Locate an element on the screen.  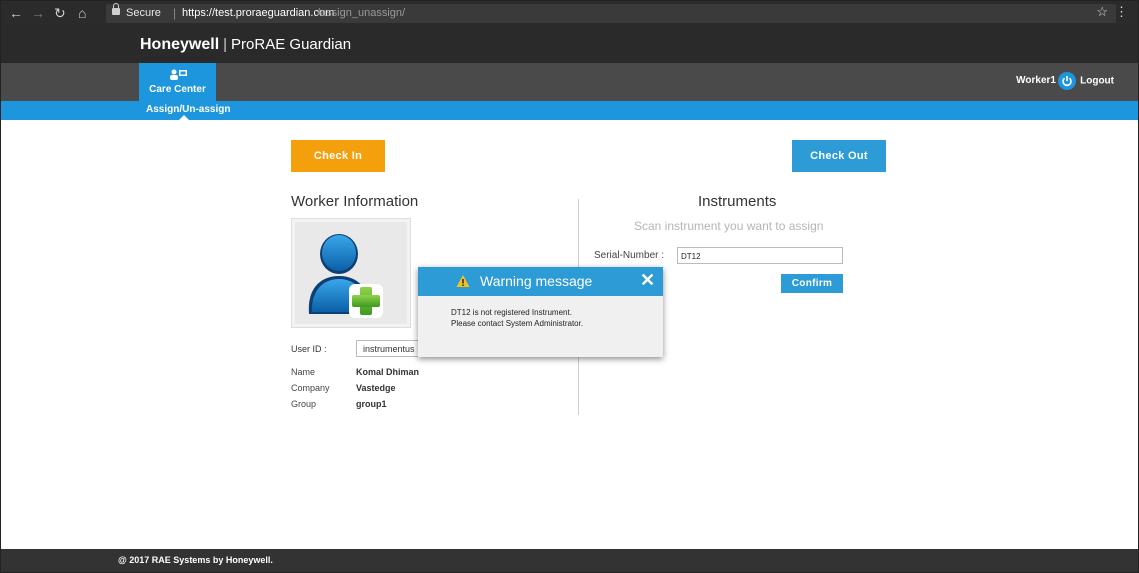
url-path: /assign_unassign/ is located at coordinates (361, 13).